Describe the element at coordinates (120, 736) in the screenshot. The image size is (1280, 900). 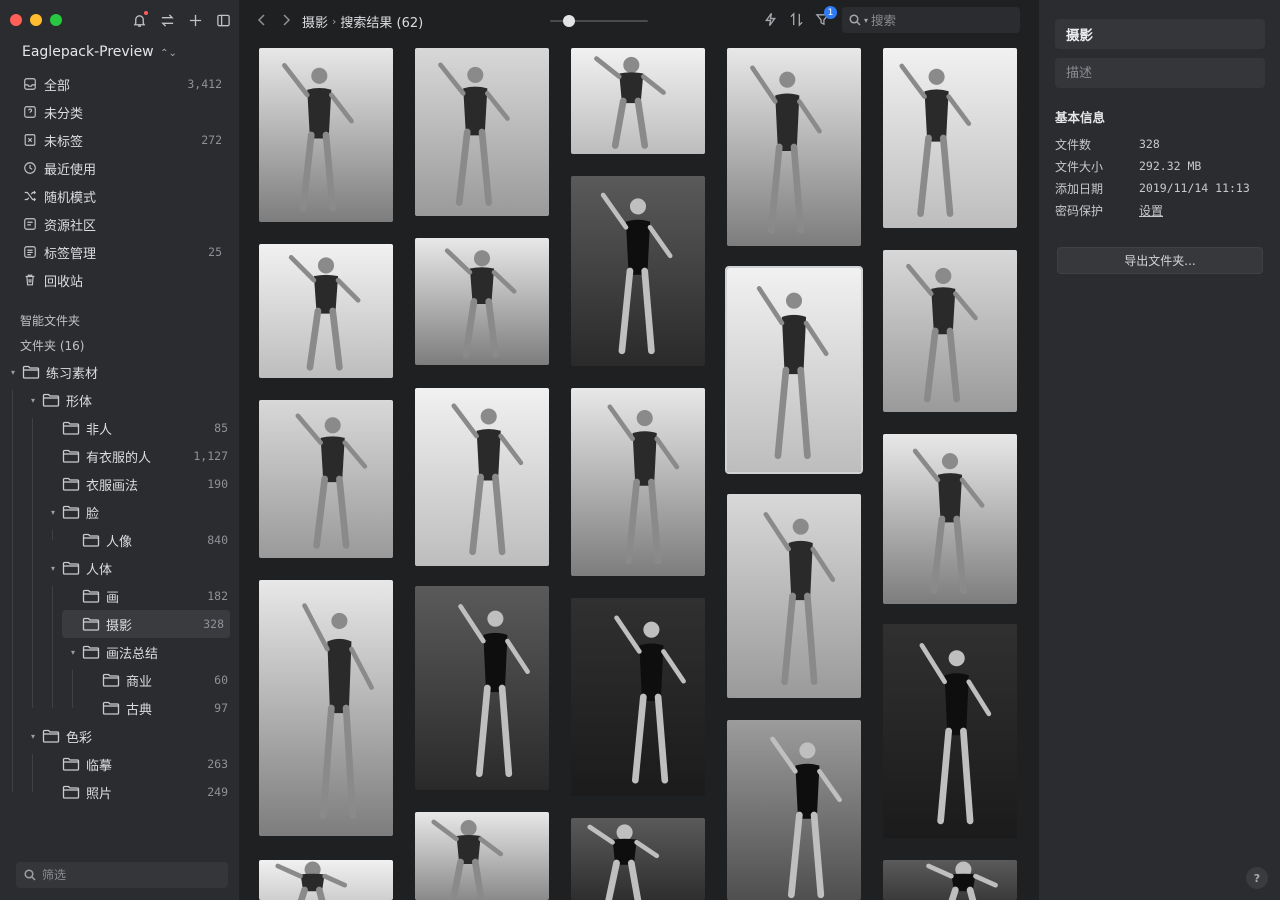
I see `folder-13: ▾ 色彩` at that location.